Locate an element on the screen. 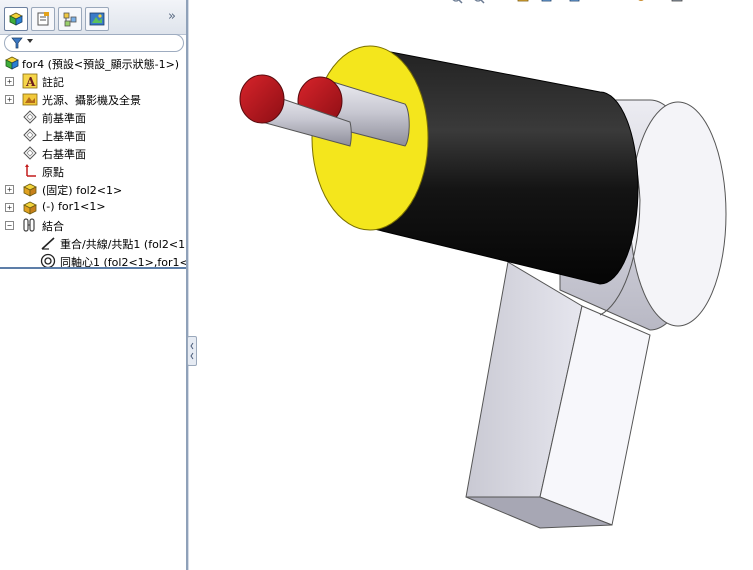  tree-item-for1: + (-) for1<1> is located at coordinates (93, 207).